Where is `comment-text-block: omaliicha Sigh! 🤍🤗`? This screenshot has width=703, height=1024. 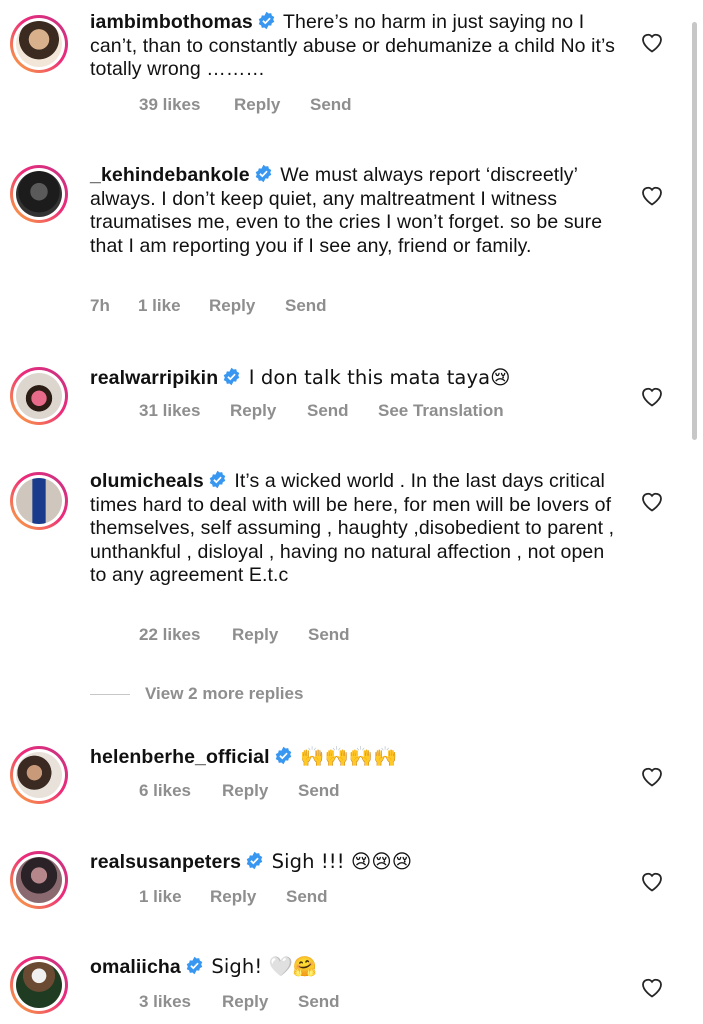
comment-text-block: omaliicha Sigh! 🤍🤗 is located at coordinates (355, 967).